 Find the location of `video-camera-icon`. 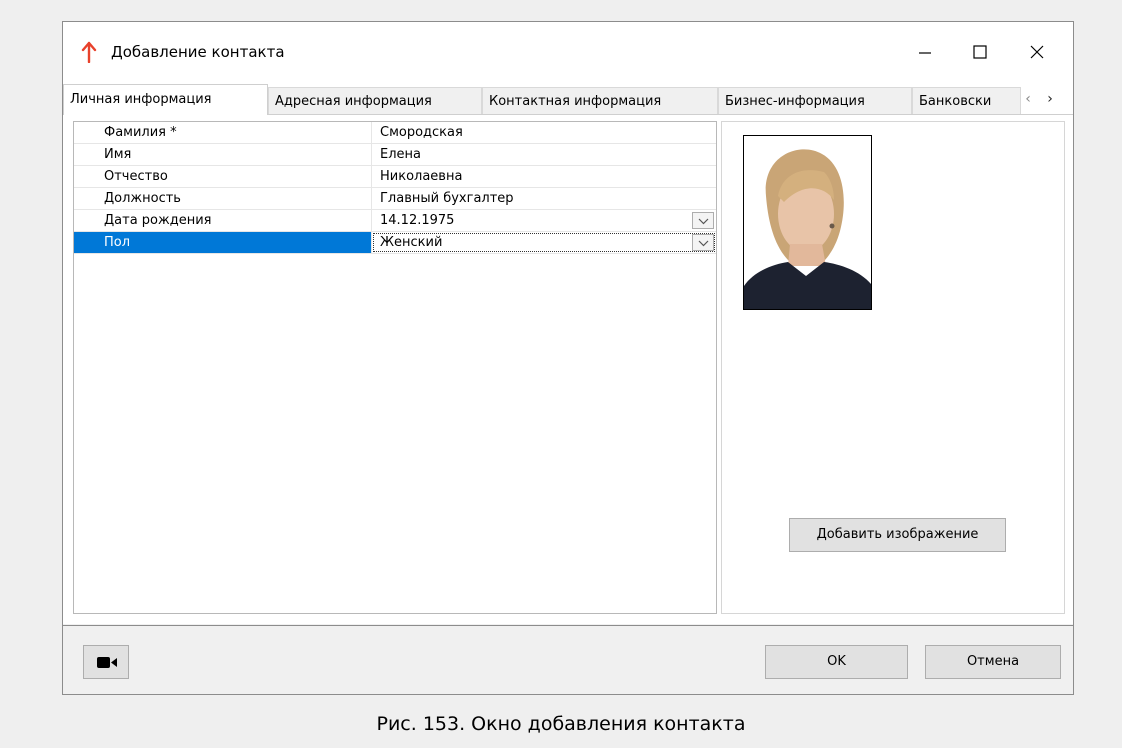

video-camera-icon is located at coordinates (107, 662).